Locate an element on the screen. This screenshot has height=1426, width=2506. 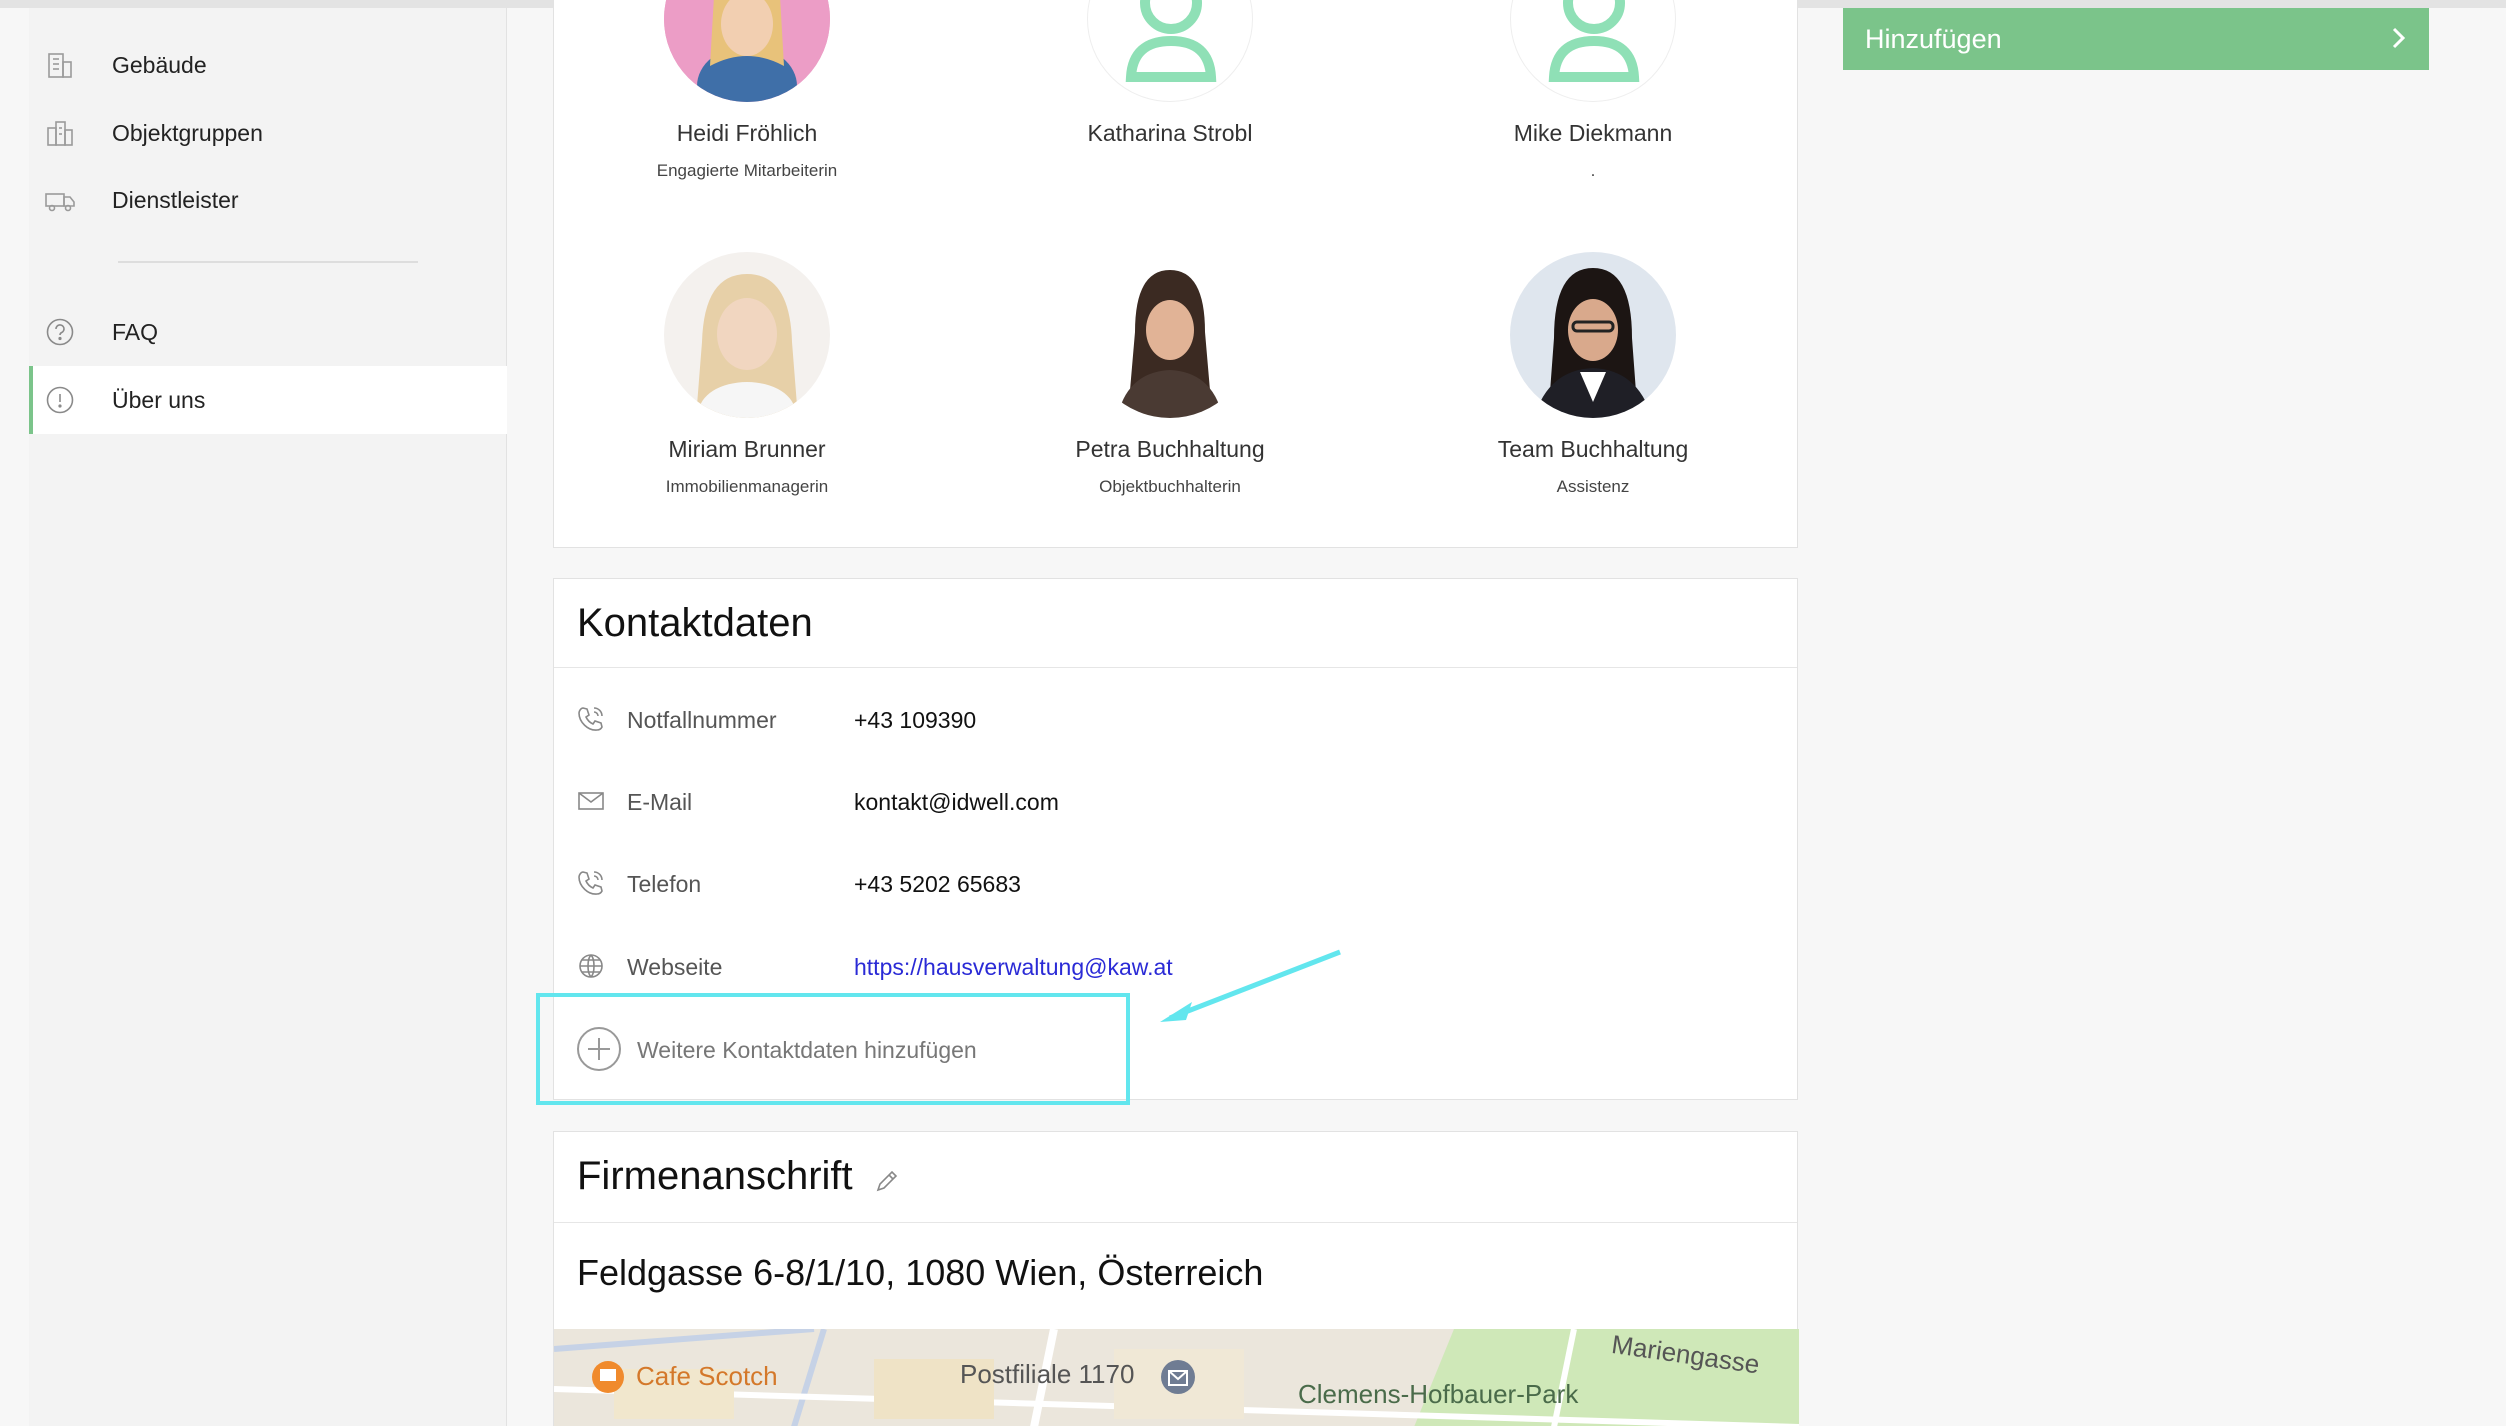
sidebar-divider is located at coordinates (268, 262).